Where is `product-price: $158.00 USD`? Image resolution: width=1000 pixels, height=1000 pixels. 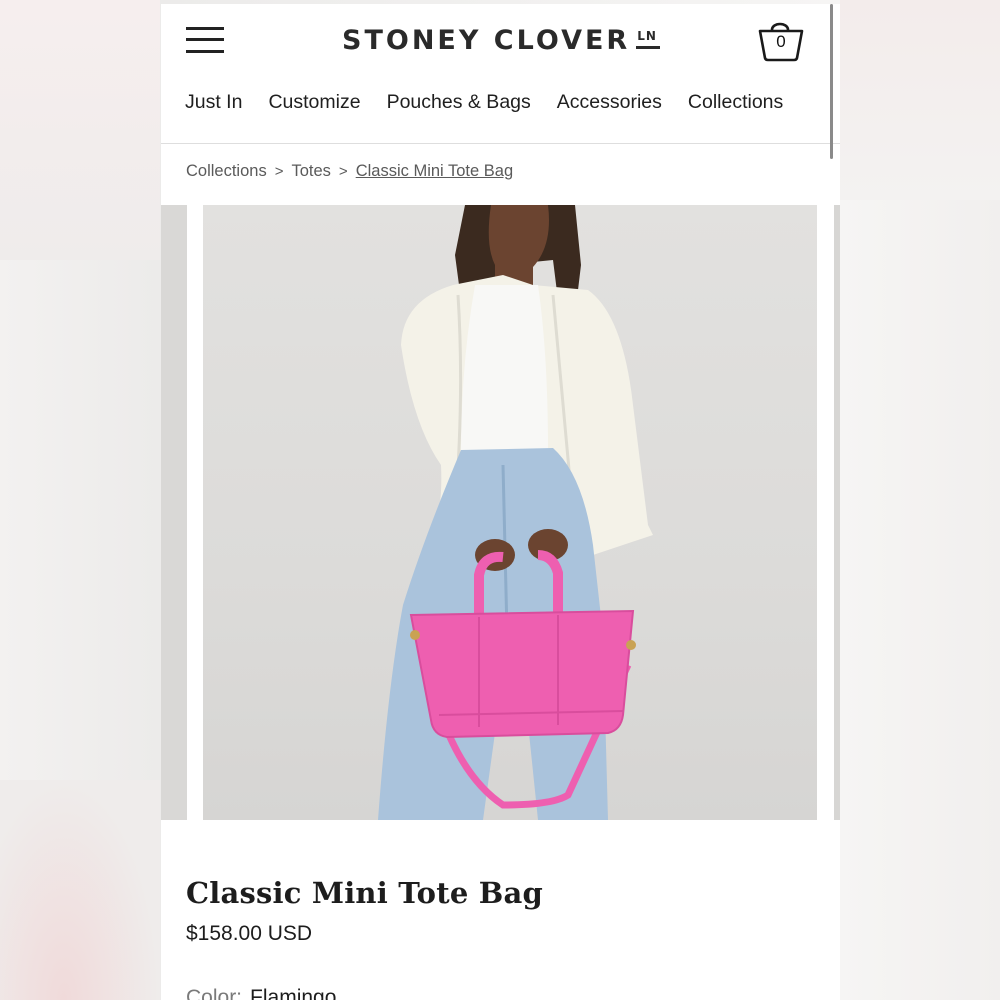 product-price: $158.00 USD is located at coordinates (249, 933).